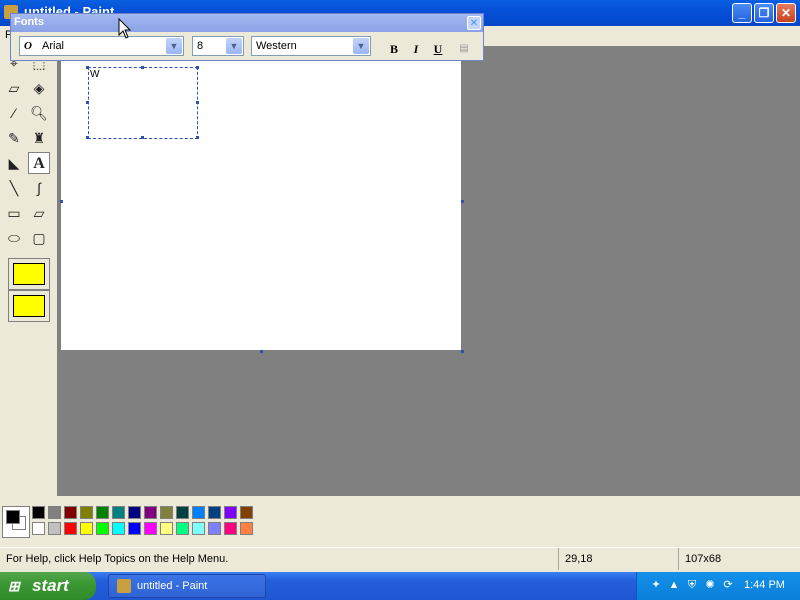 The width and height of the screenshot is (800, 600). What do you see at coordinates (394, 49) in the screenshot?
I see `bold-button: B` at bounding box center [394, 49].